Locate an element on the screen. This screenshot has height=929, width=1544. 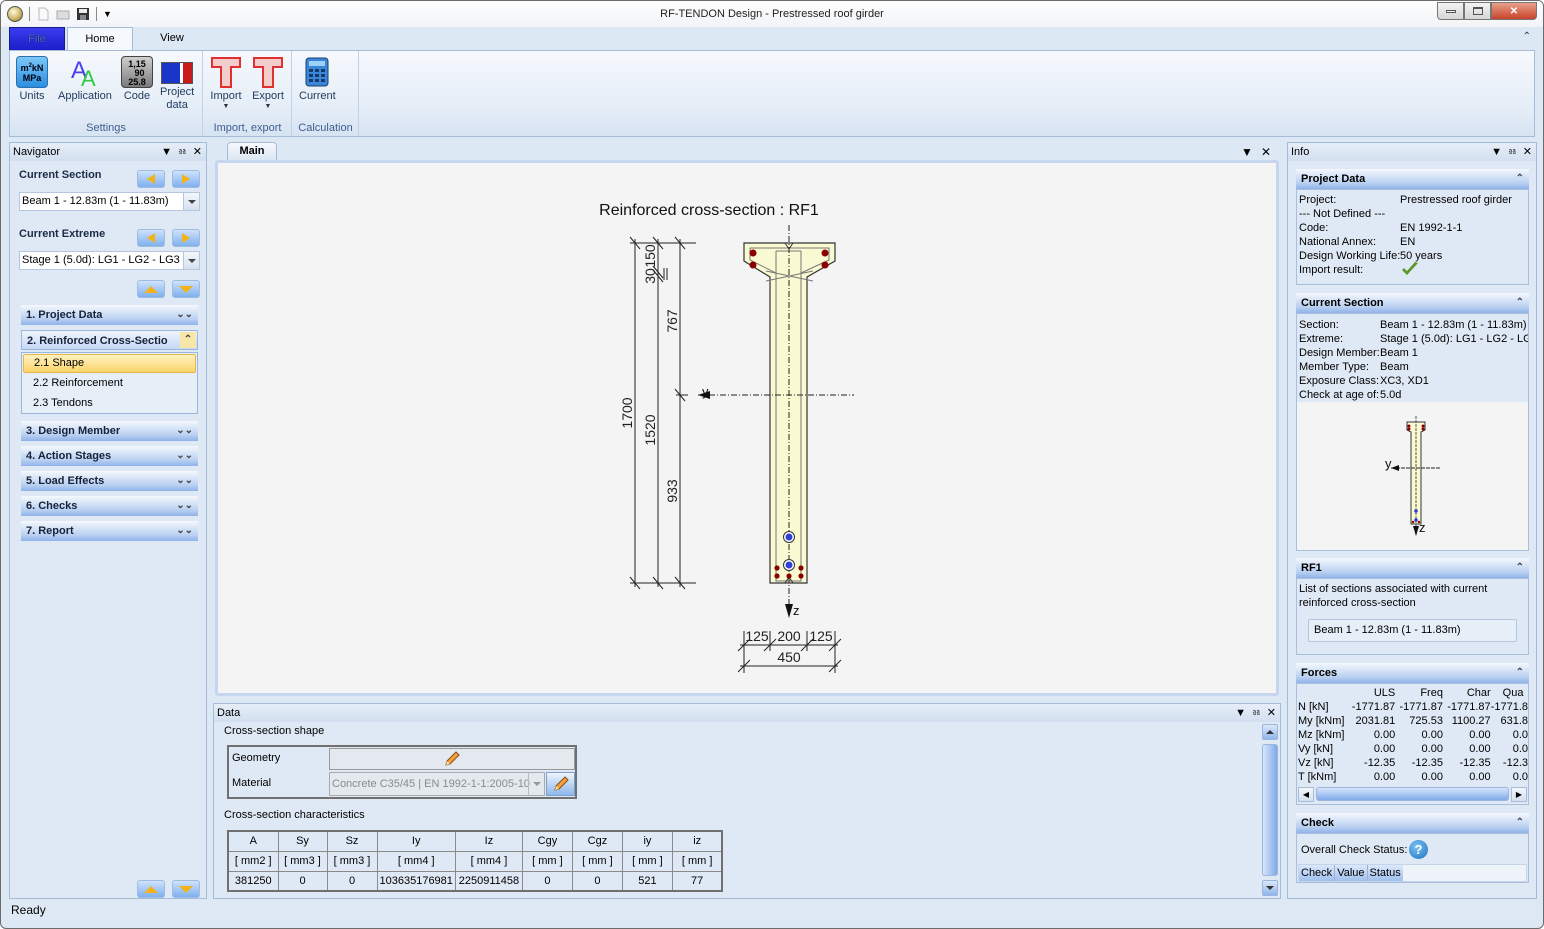
current-extreme-select: Stage 1 (5.0d): LG1 - LG2 - LG3 is located at coordinates (109, 260).